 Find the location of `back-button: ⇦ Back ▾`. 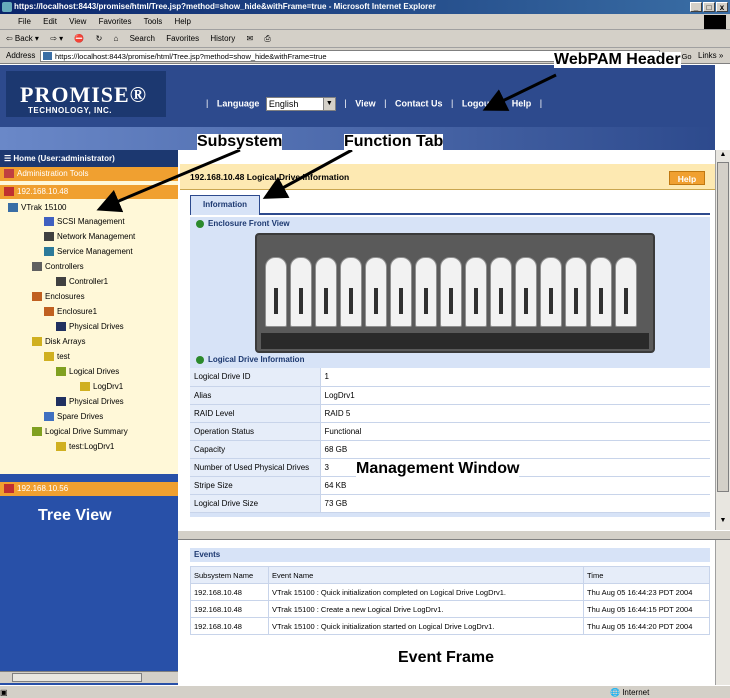

back-button: ⇦ Back ▾ is located at coordinates (22, 38).